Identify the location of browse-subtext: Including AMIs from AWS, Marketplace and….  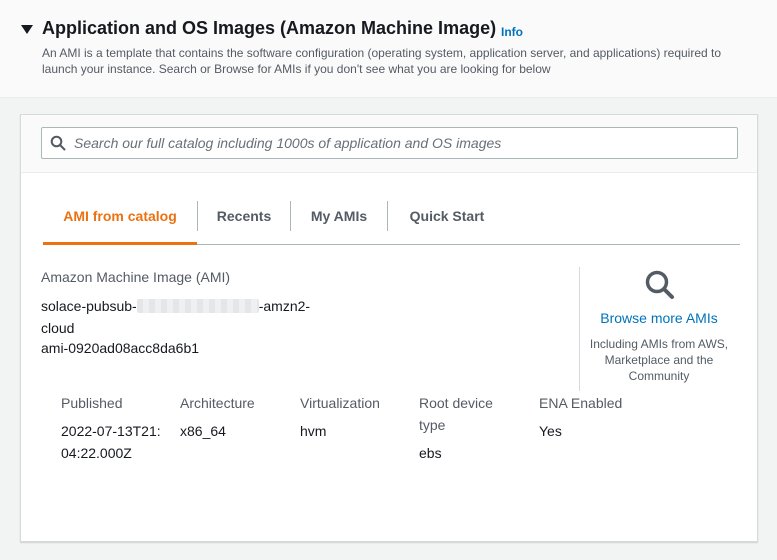
(659, 360).